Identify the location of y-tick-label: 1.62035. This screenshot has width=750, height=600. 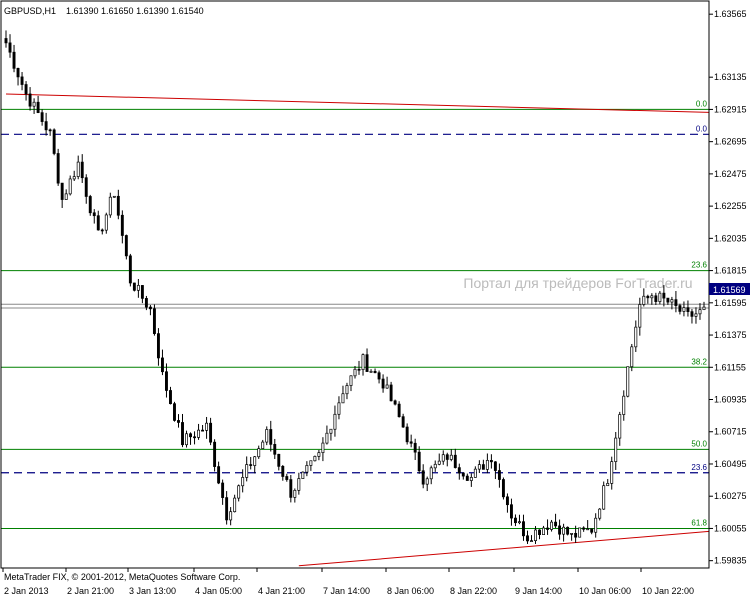
(730, 238).